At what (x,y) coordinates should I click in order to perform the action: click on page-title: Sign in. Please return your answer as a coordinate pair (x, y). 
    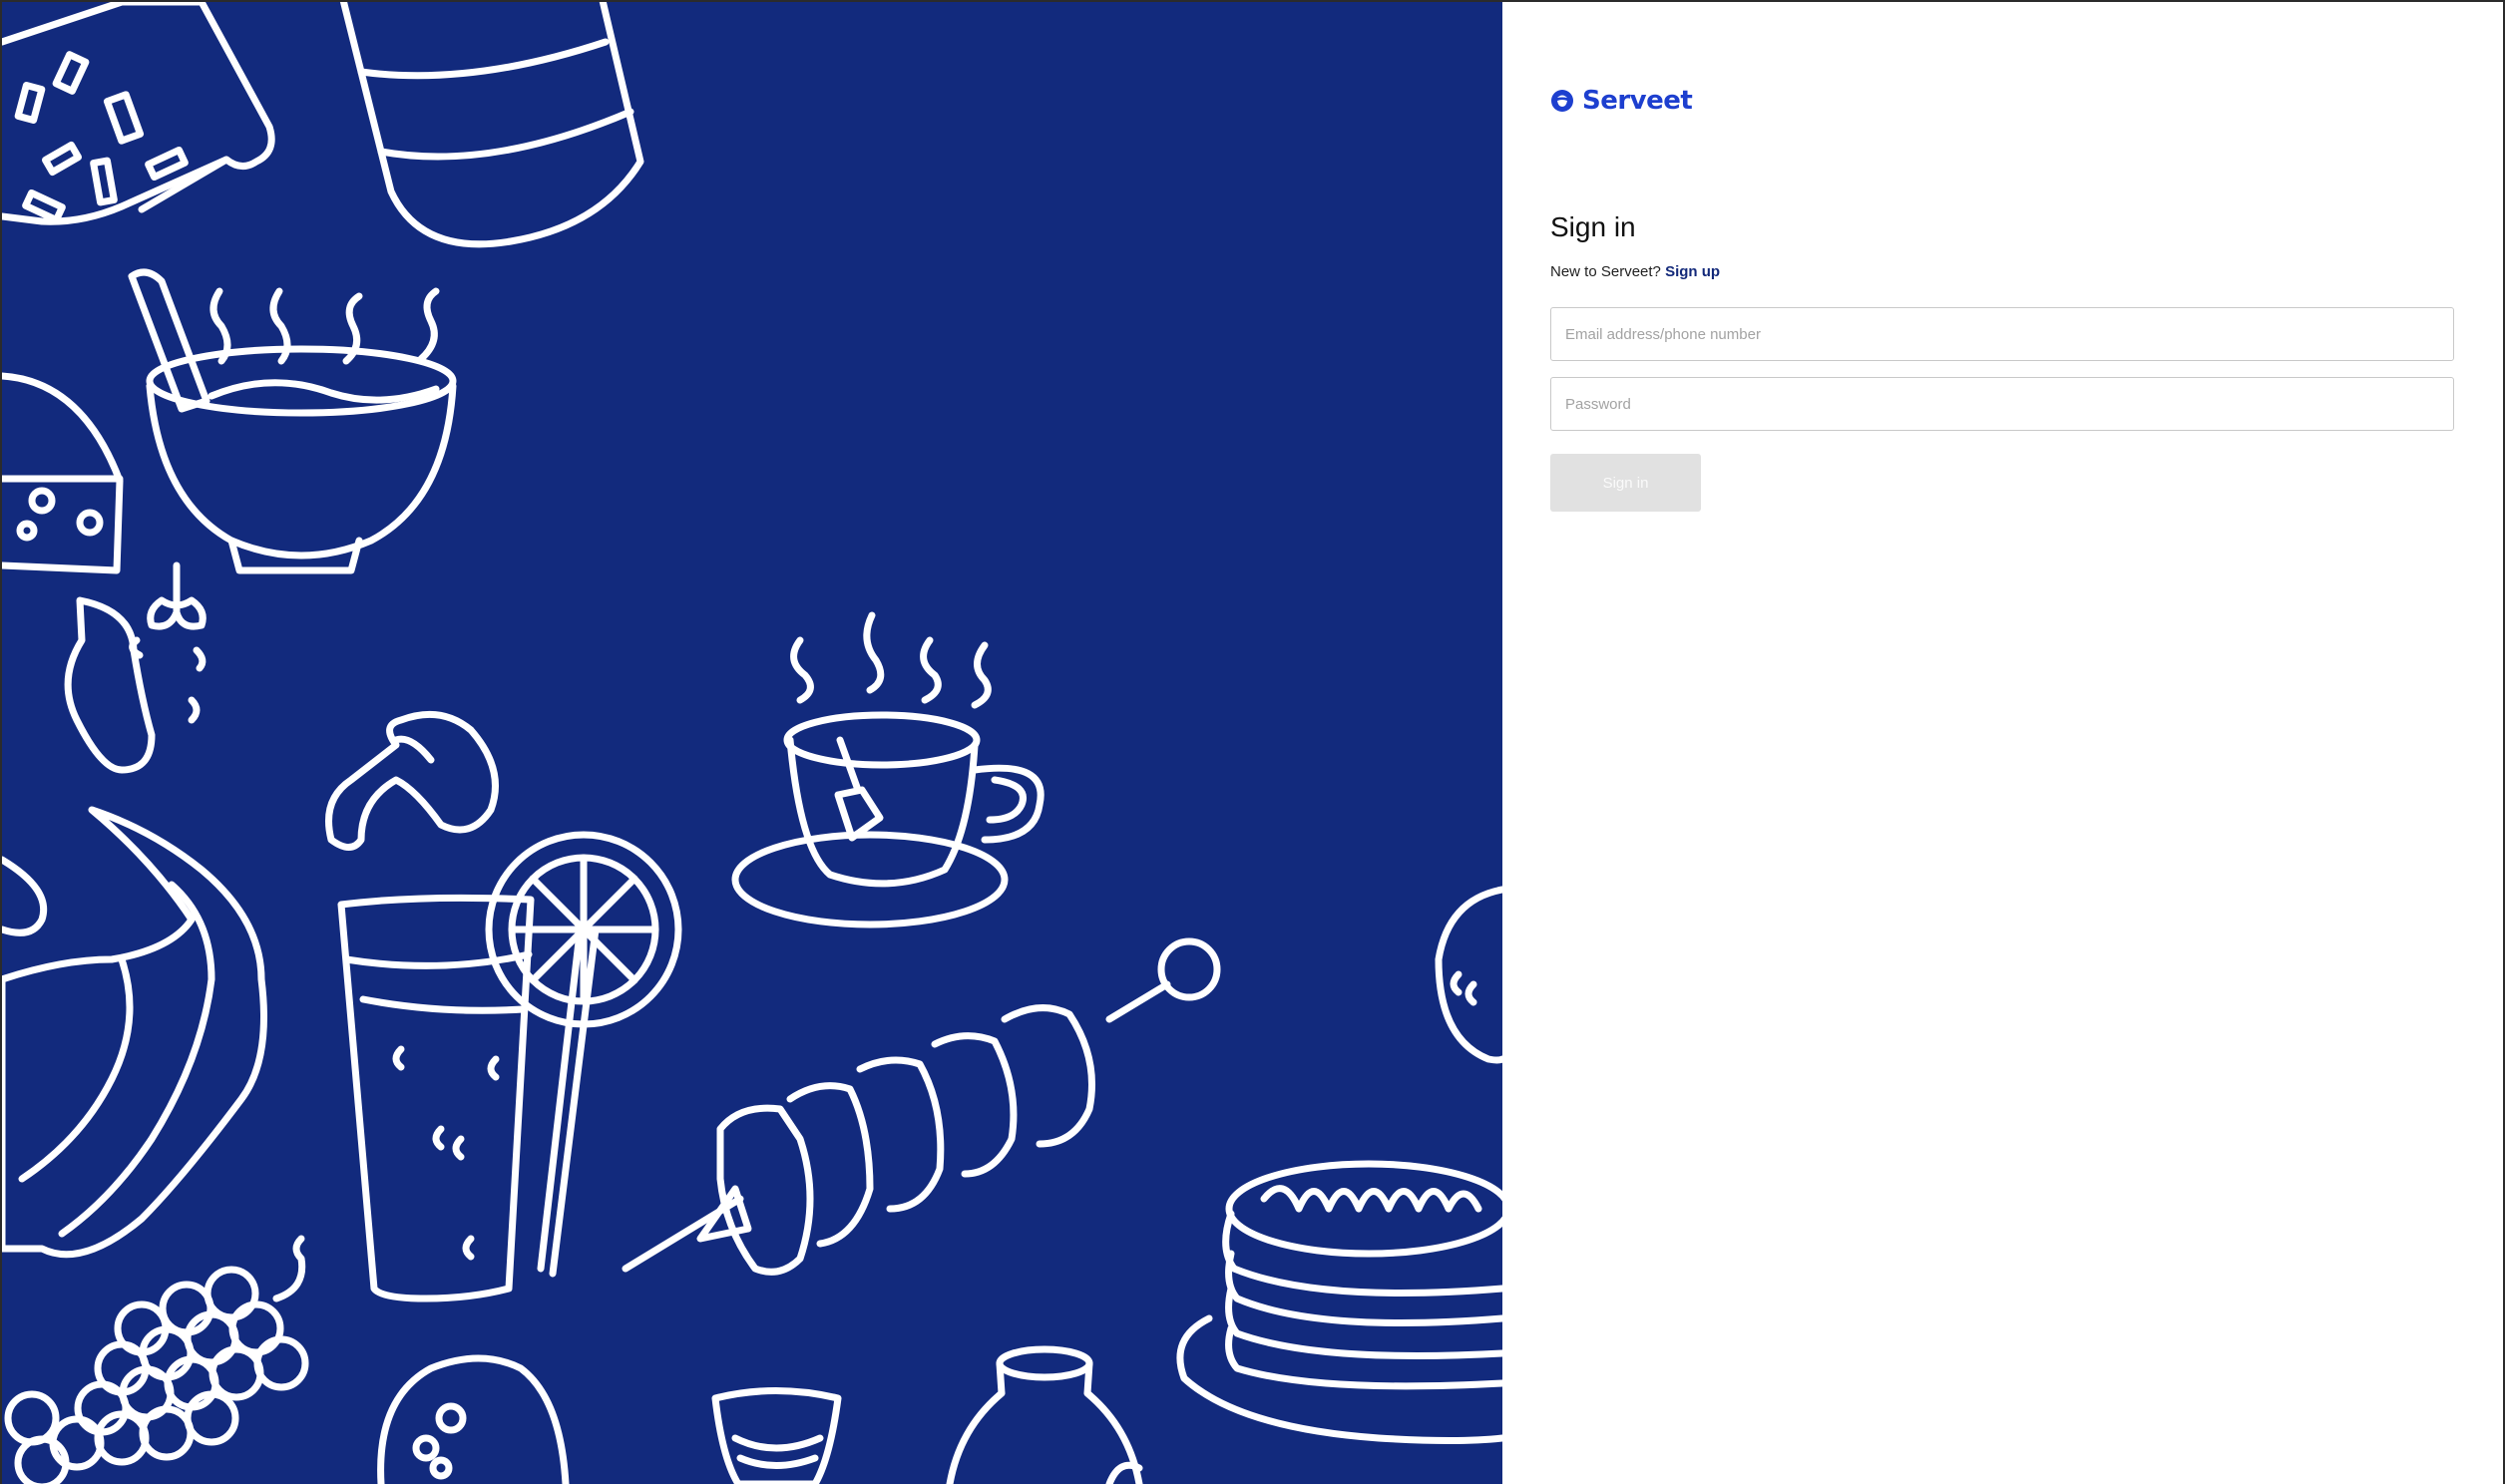
    Looking at the image, I should click on (1593, 226).